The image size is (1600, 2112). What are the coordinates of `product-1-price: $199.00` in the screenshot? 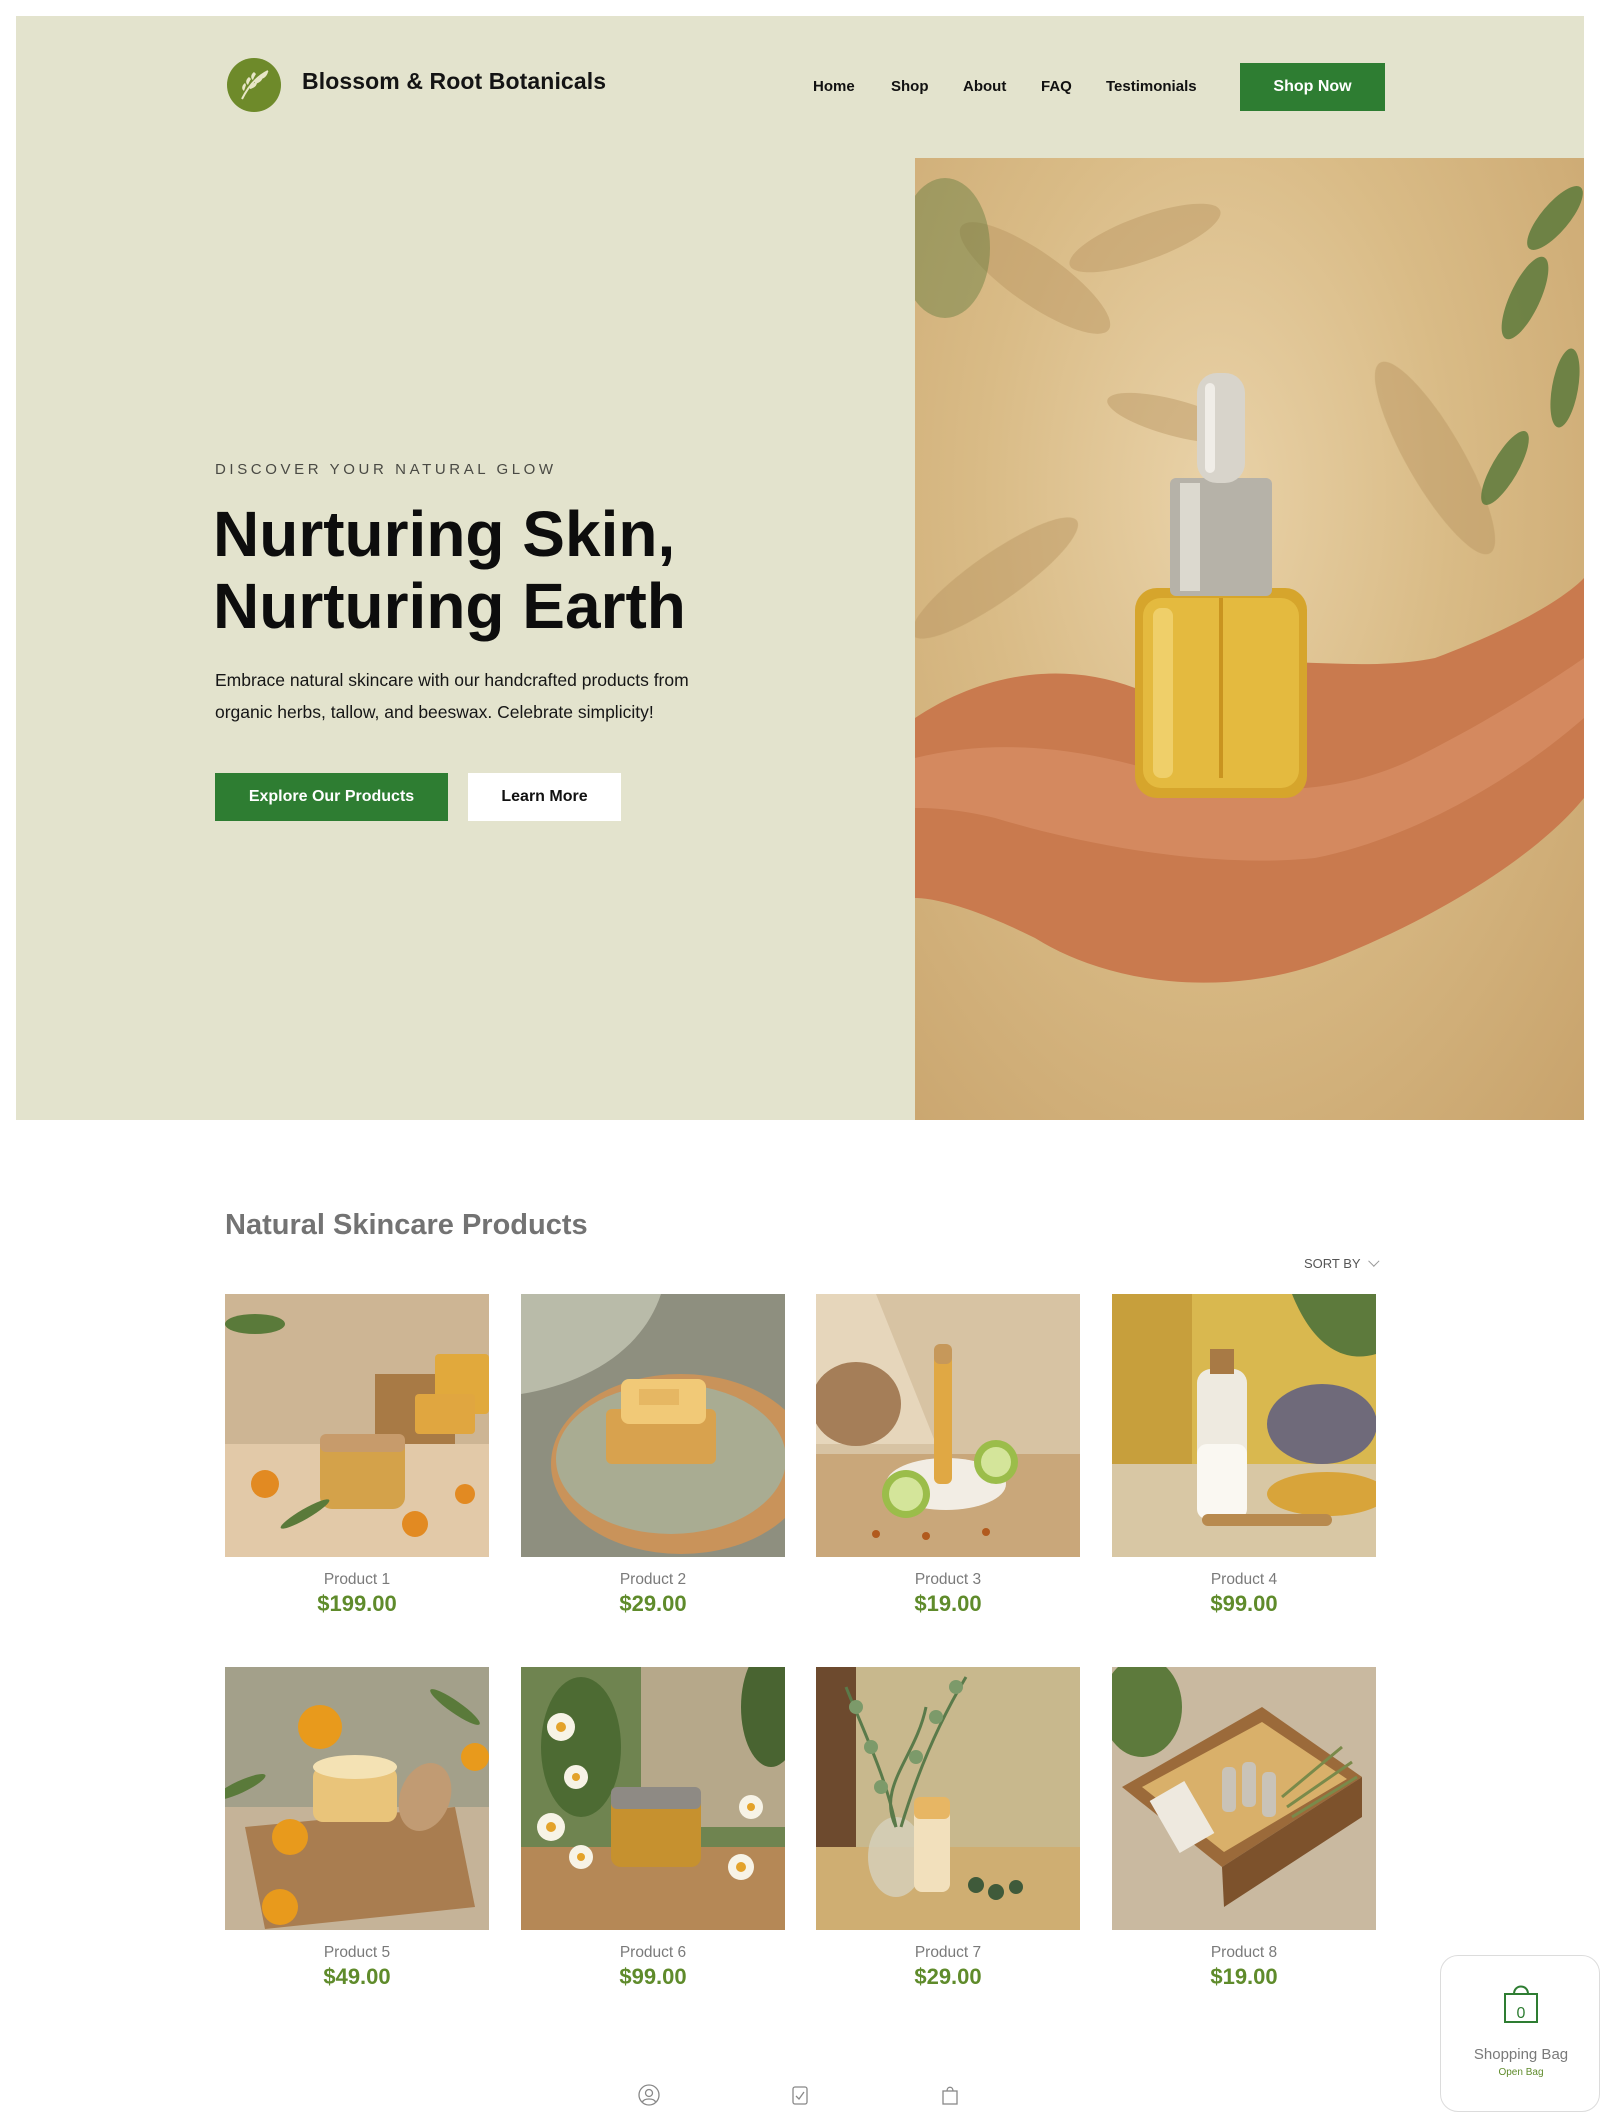 It's located at (357, 1603).